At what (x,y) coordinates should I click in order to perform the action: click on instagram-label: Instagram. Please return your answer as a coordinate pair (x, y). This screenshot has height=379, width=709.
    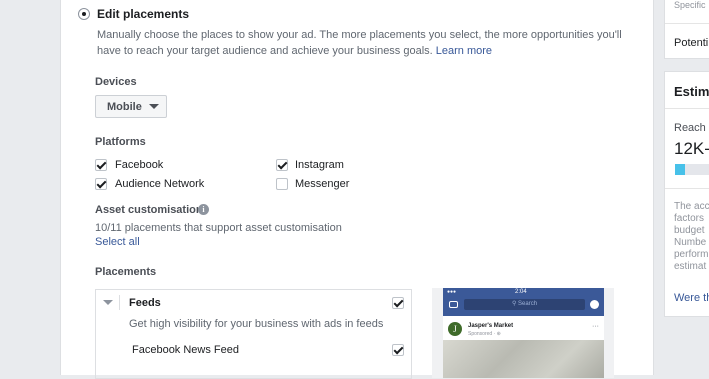
    Looking at the image, I should click on (319, 165).